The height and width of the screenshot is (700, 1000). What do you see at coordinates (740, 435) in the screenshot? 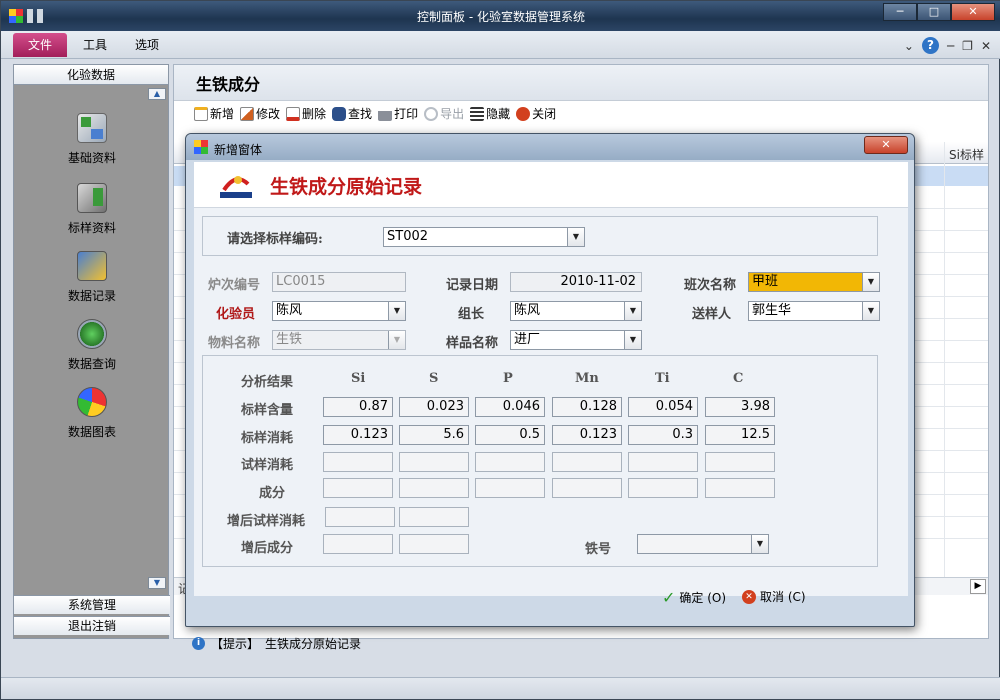
I see `consume-c-field: 12.5` at bounding box center [740, 435].